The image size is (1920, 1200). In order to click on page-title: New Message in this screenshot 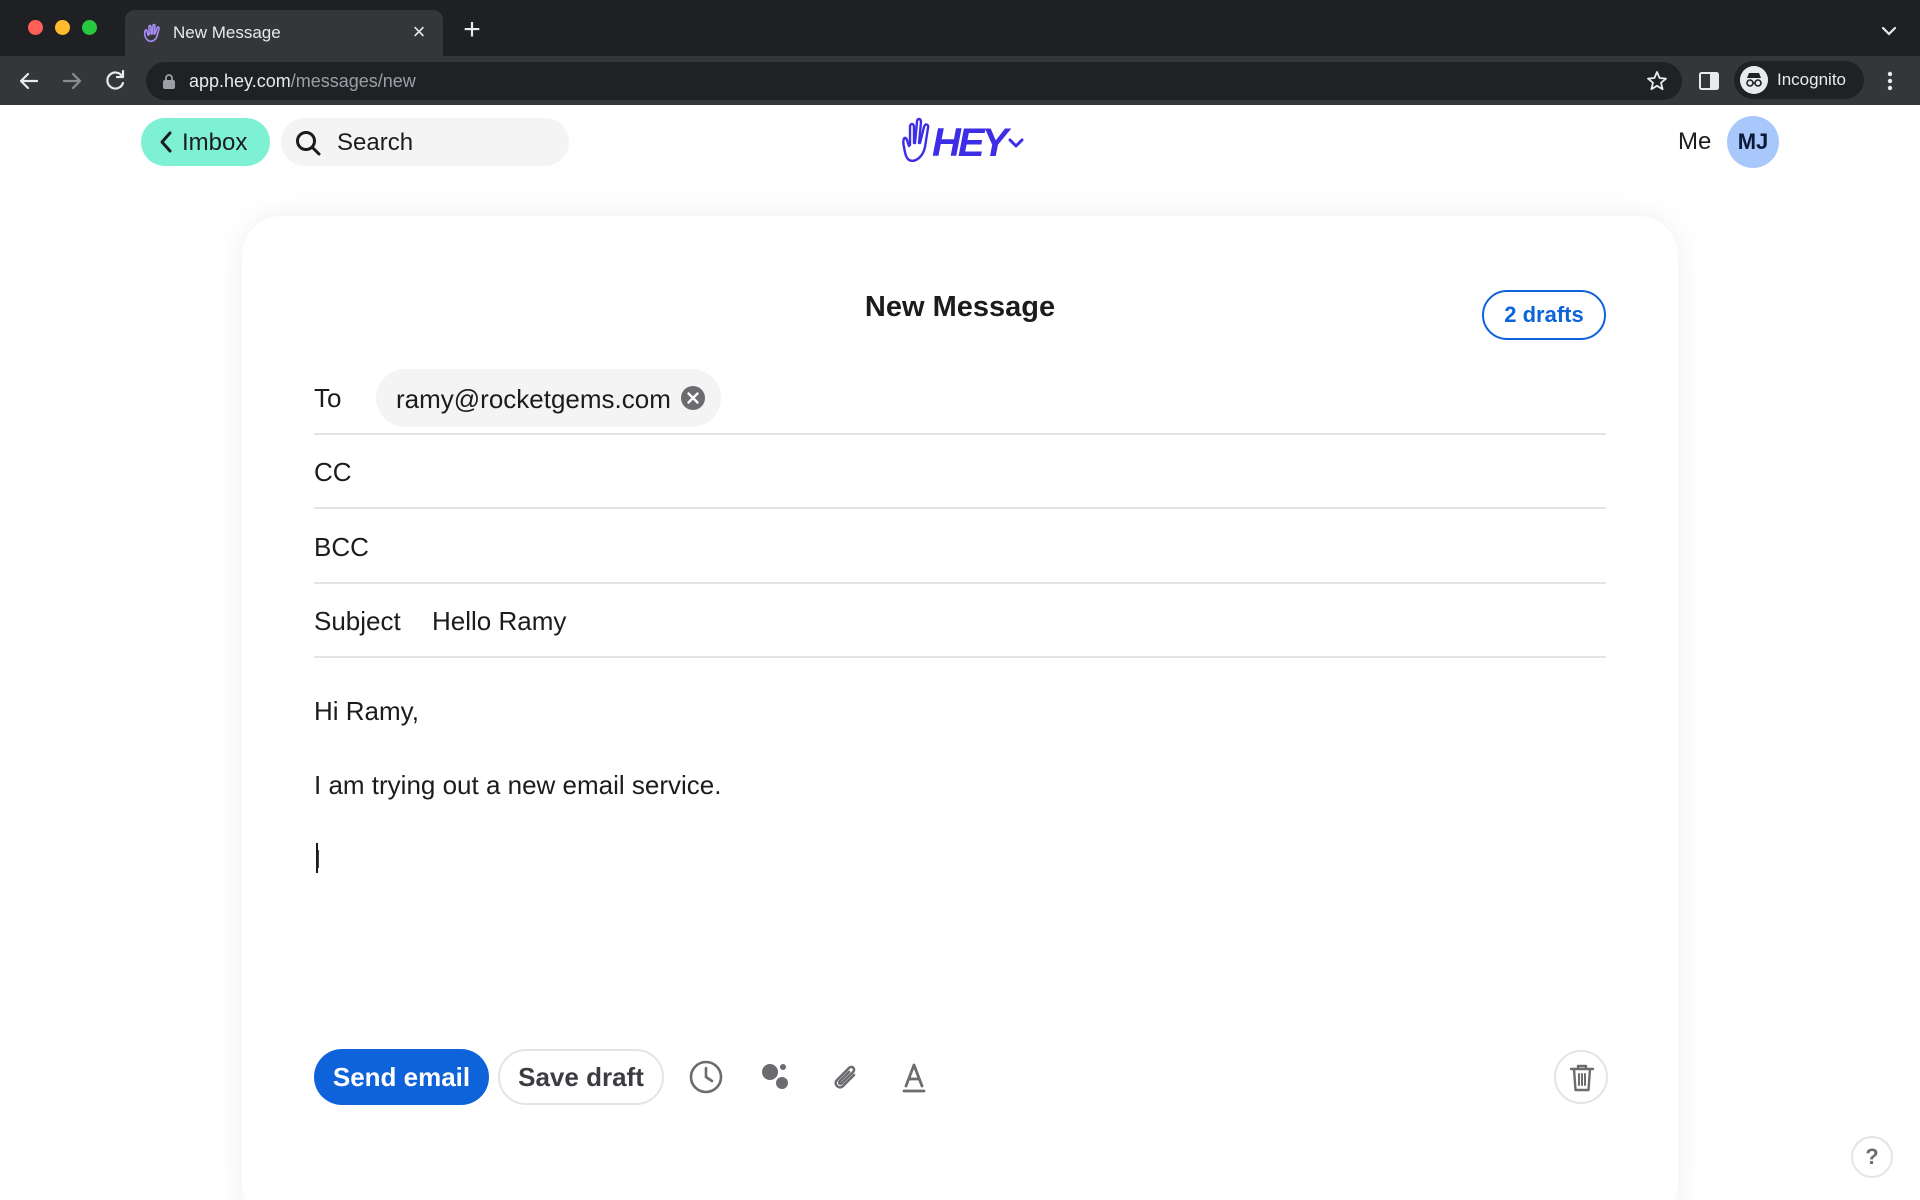, I will do `click(960, 307)`.